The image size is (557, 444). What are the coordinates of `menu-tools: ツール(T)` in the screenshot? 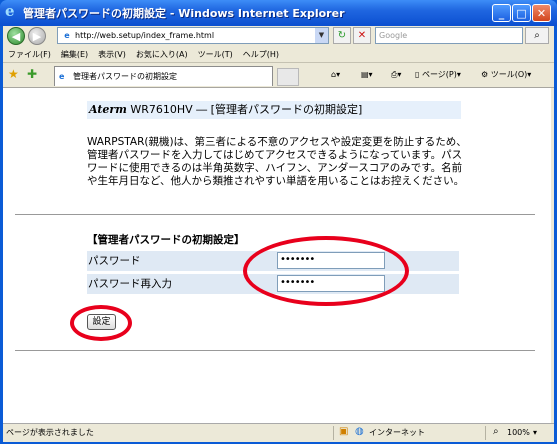 It's located at (215, 54).